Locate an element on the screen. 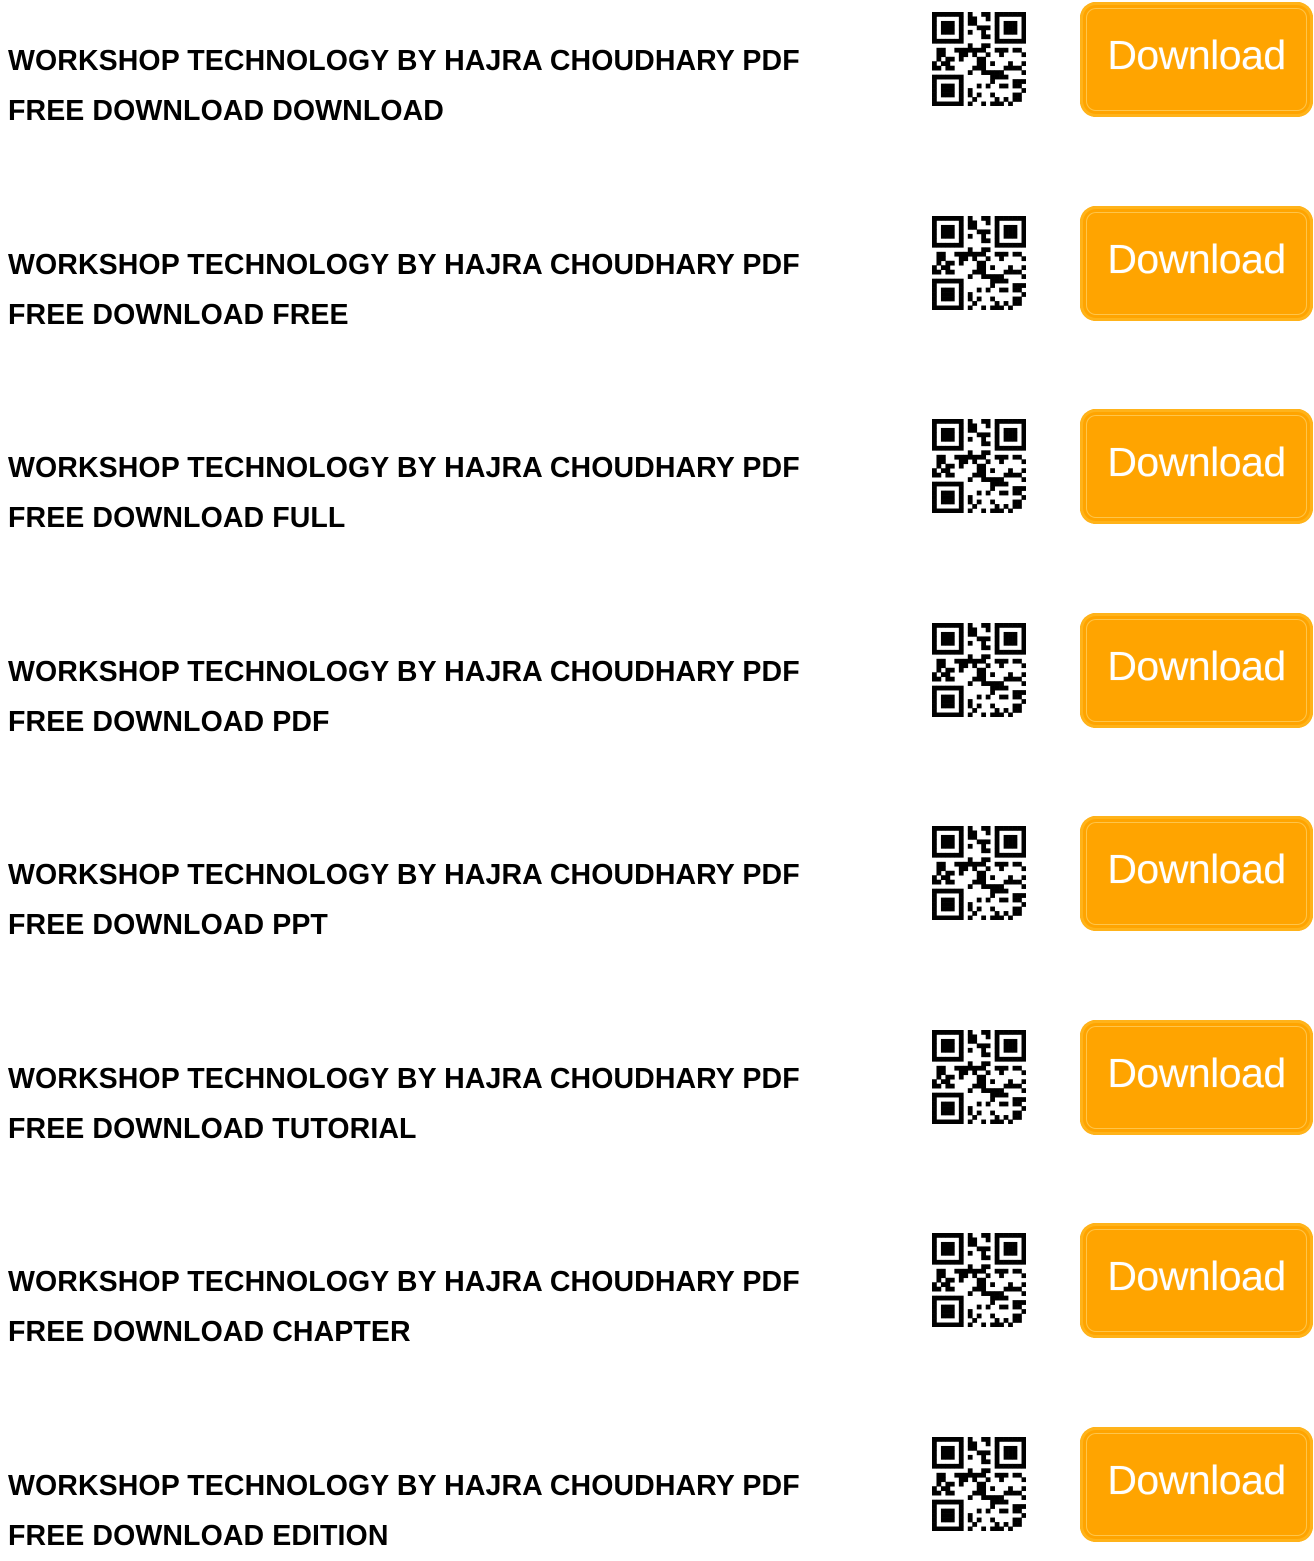  item-title-line-2: FREE DOWNLOAD TUTORIAL is located at coordinates (212, 1128).